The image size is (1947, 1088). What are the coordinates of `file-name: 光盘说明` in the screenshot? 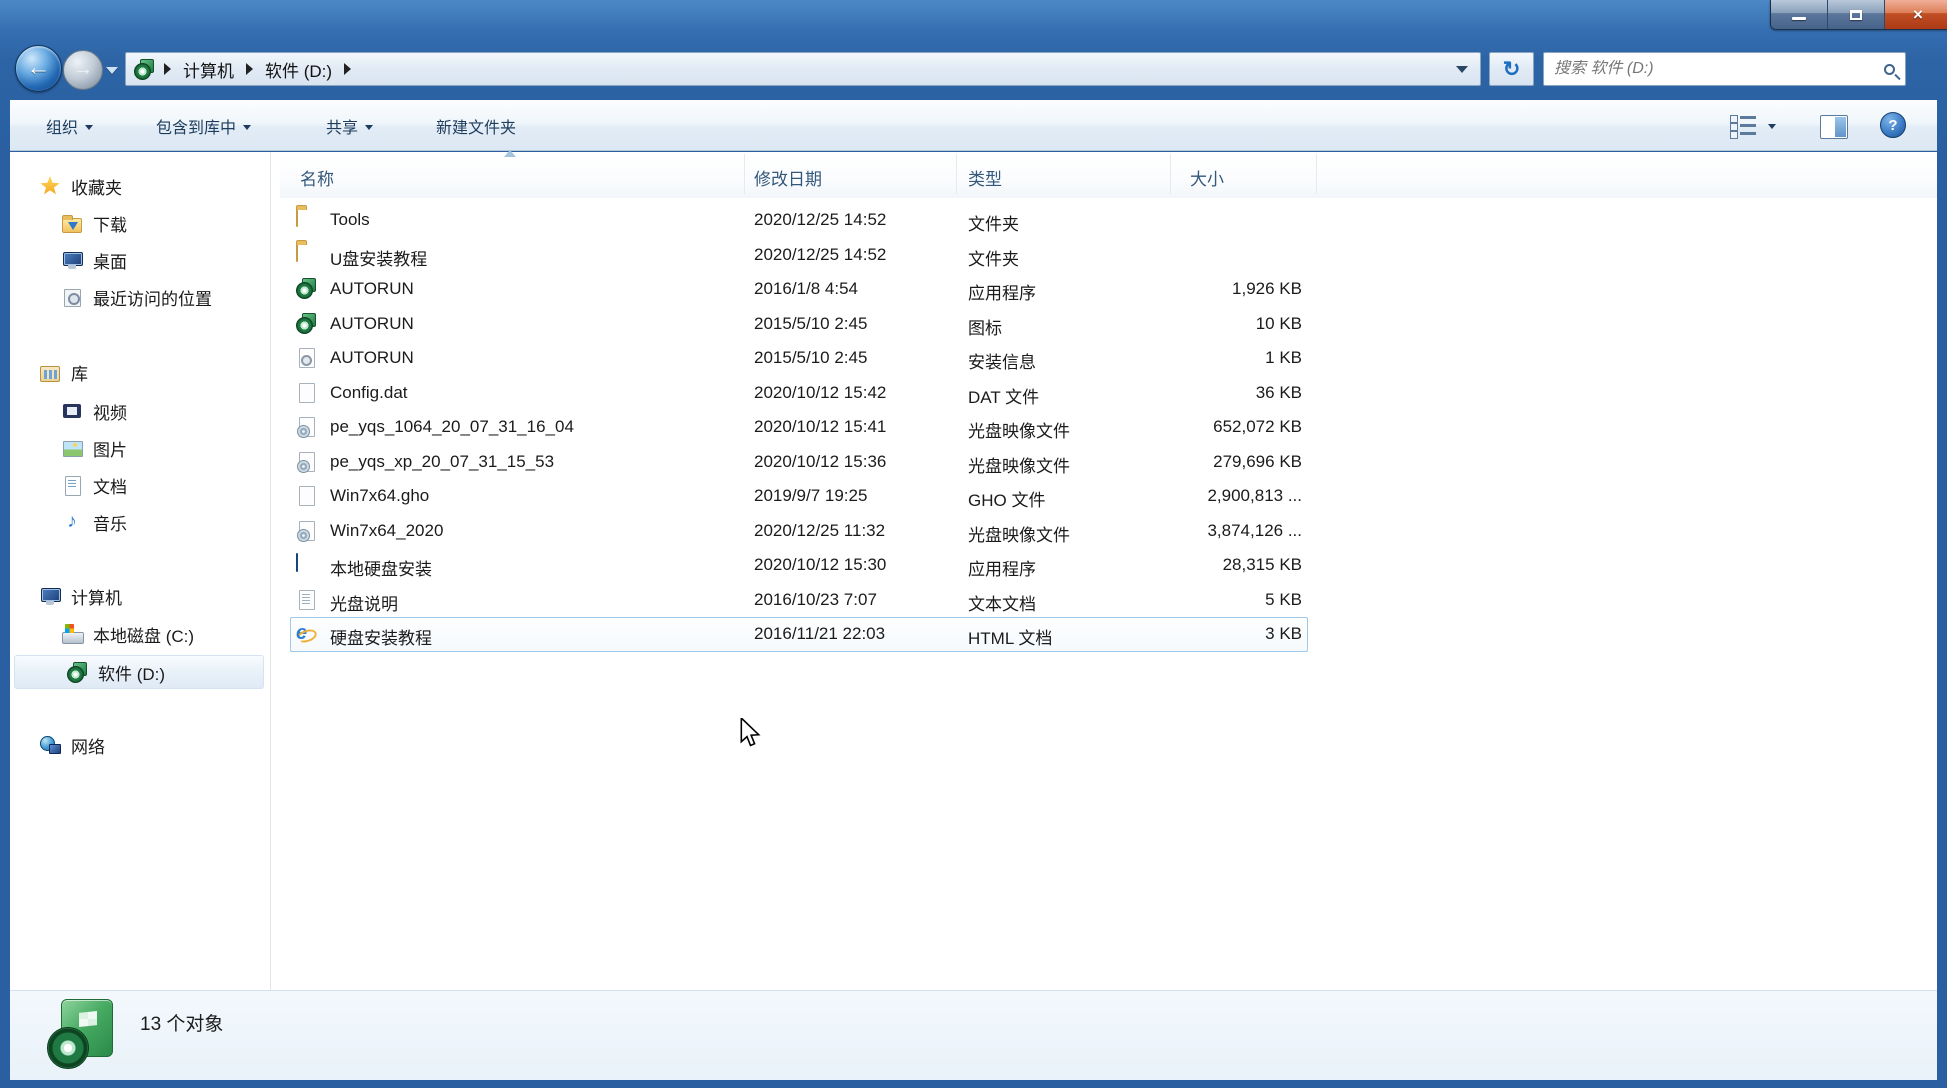 It's located at (364, 604).